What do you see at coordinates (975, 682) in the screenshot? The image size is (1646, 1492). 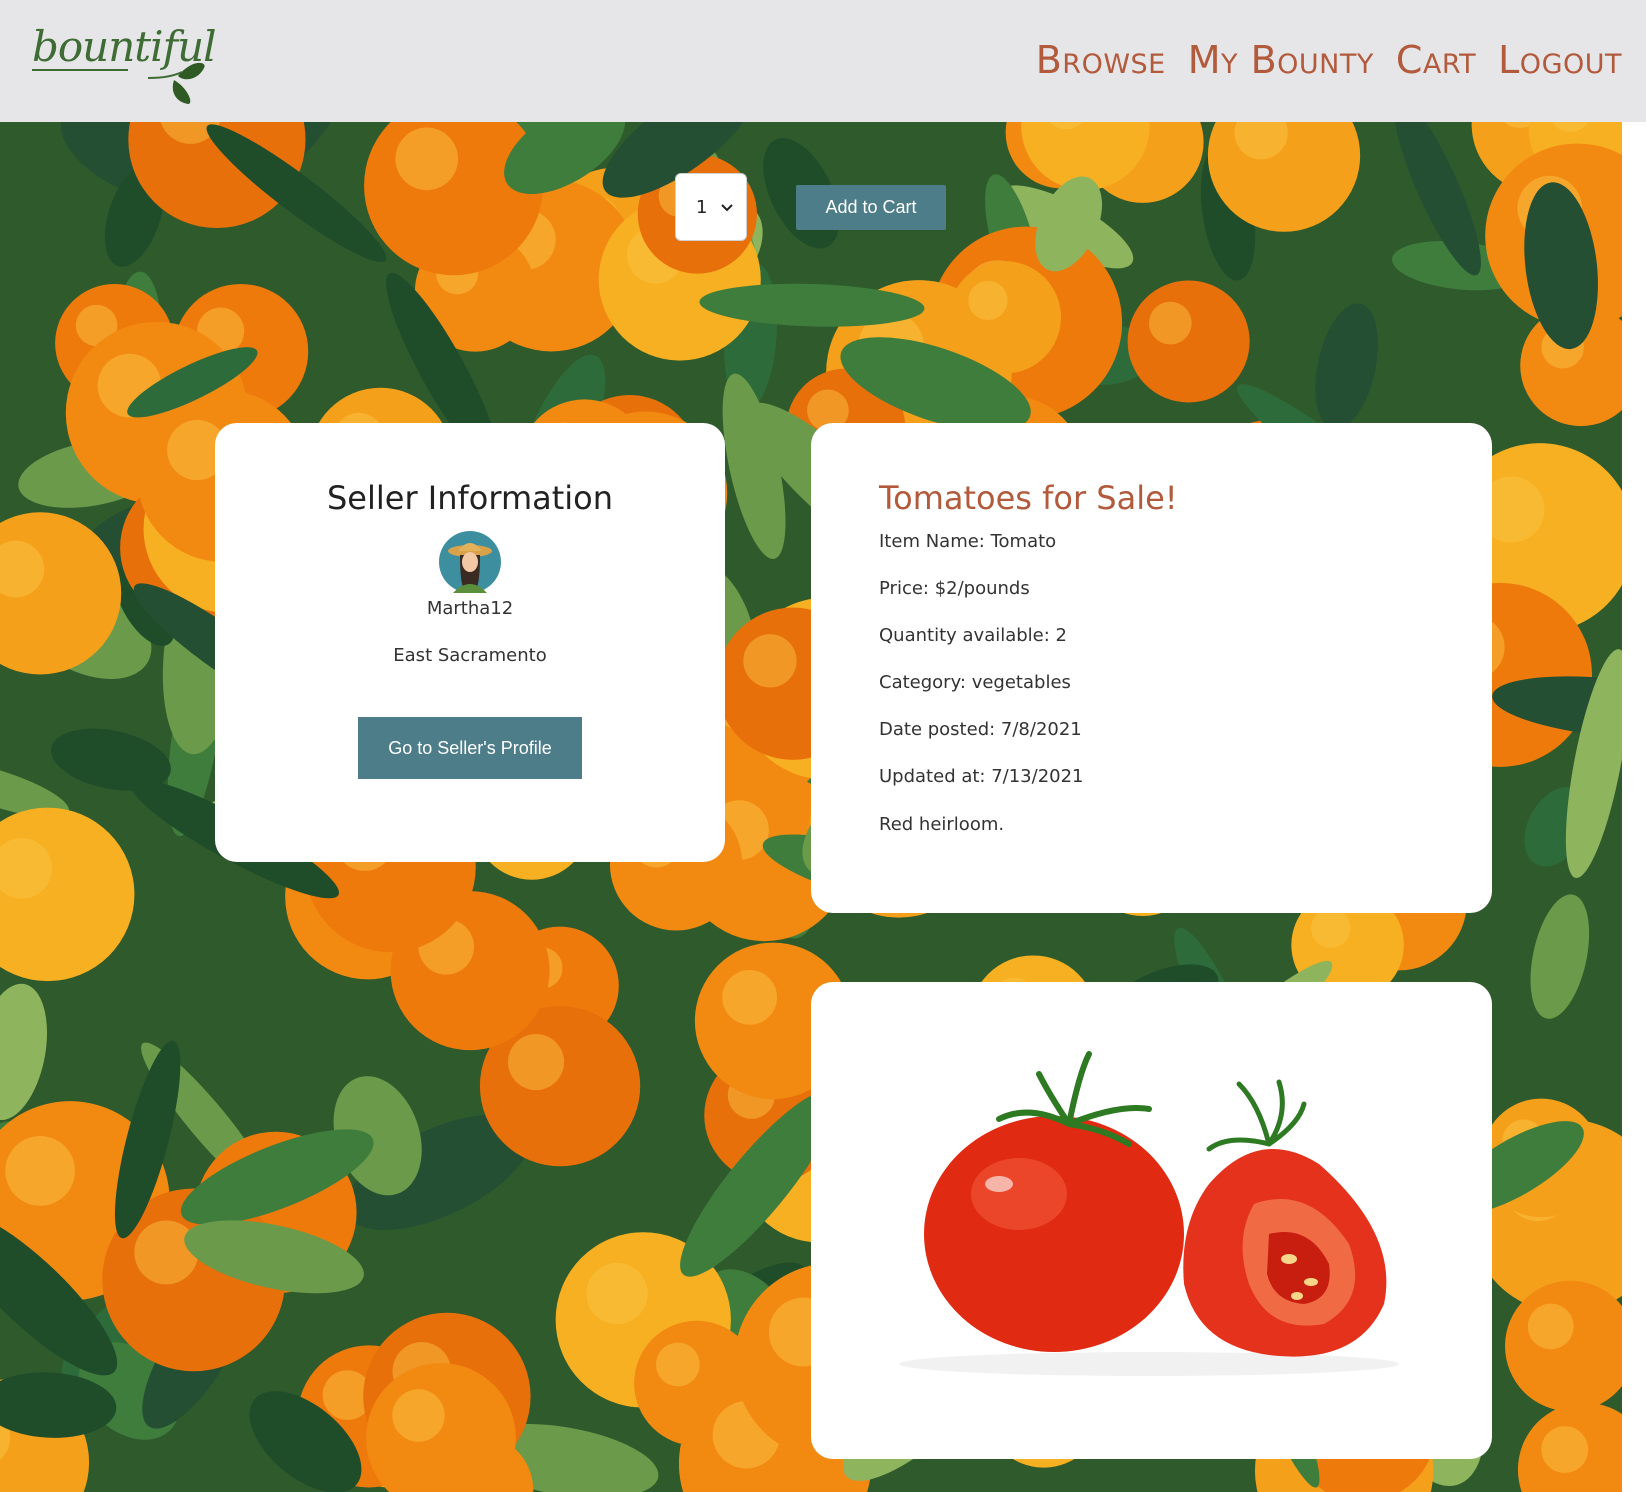 I see `item-category: Category: vegetables` at bounding box center [975, 682].